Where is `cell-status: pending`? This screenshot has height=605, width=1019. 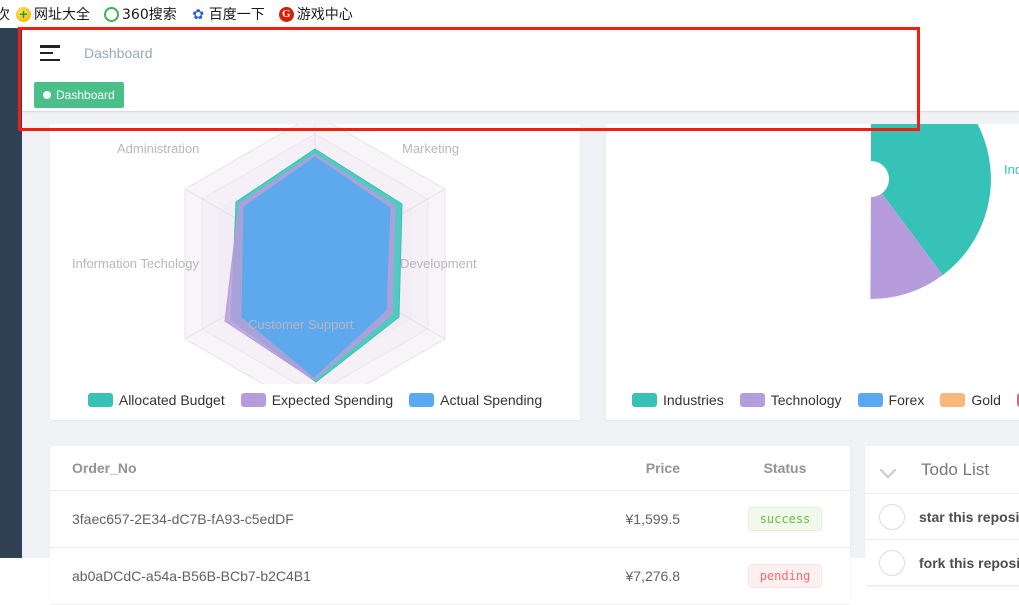
cell-status: pending is located at coordinates (785, 576).